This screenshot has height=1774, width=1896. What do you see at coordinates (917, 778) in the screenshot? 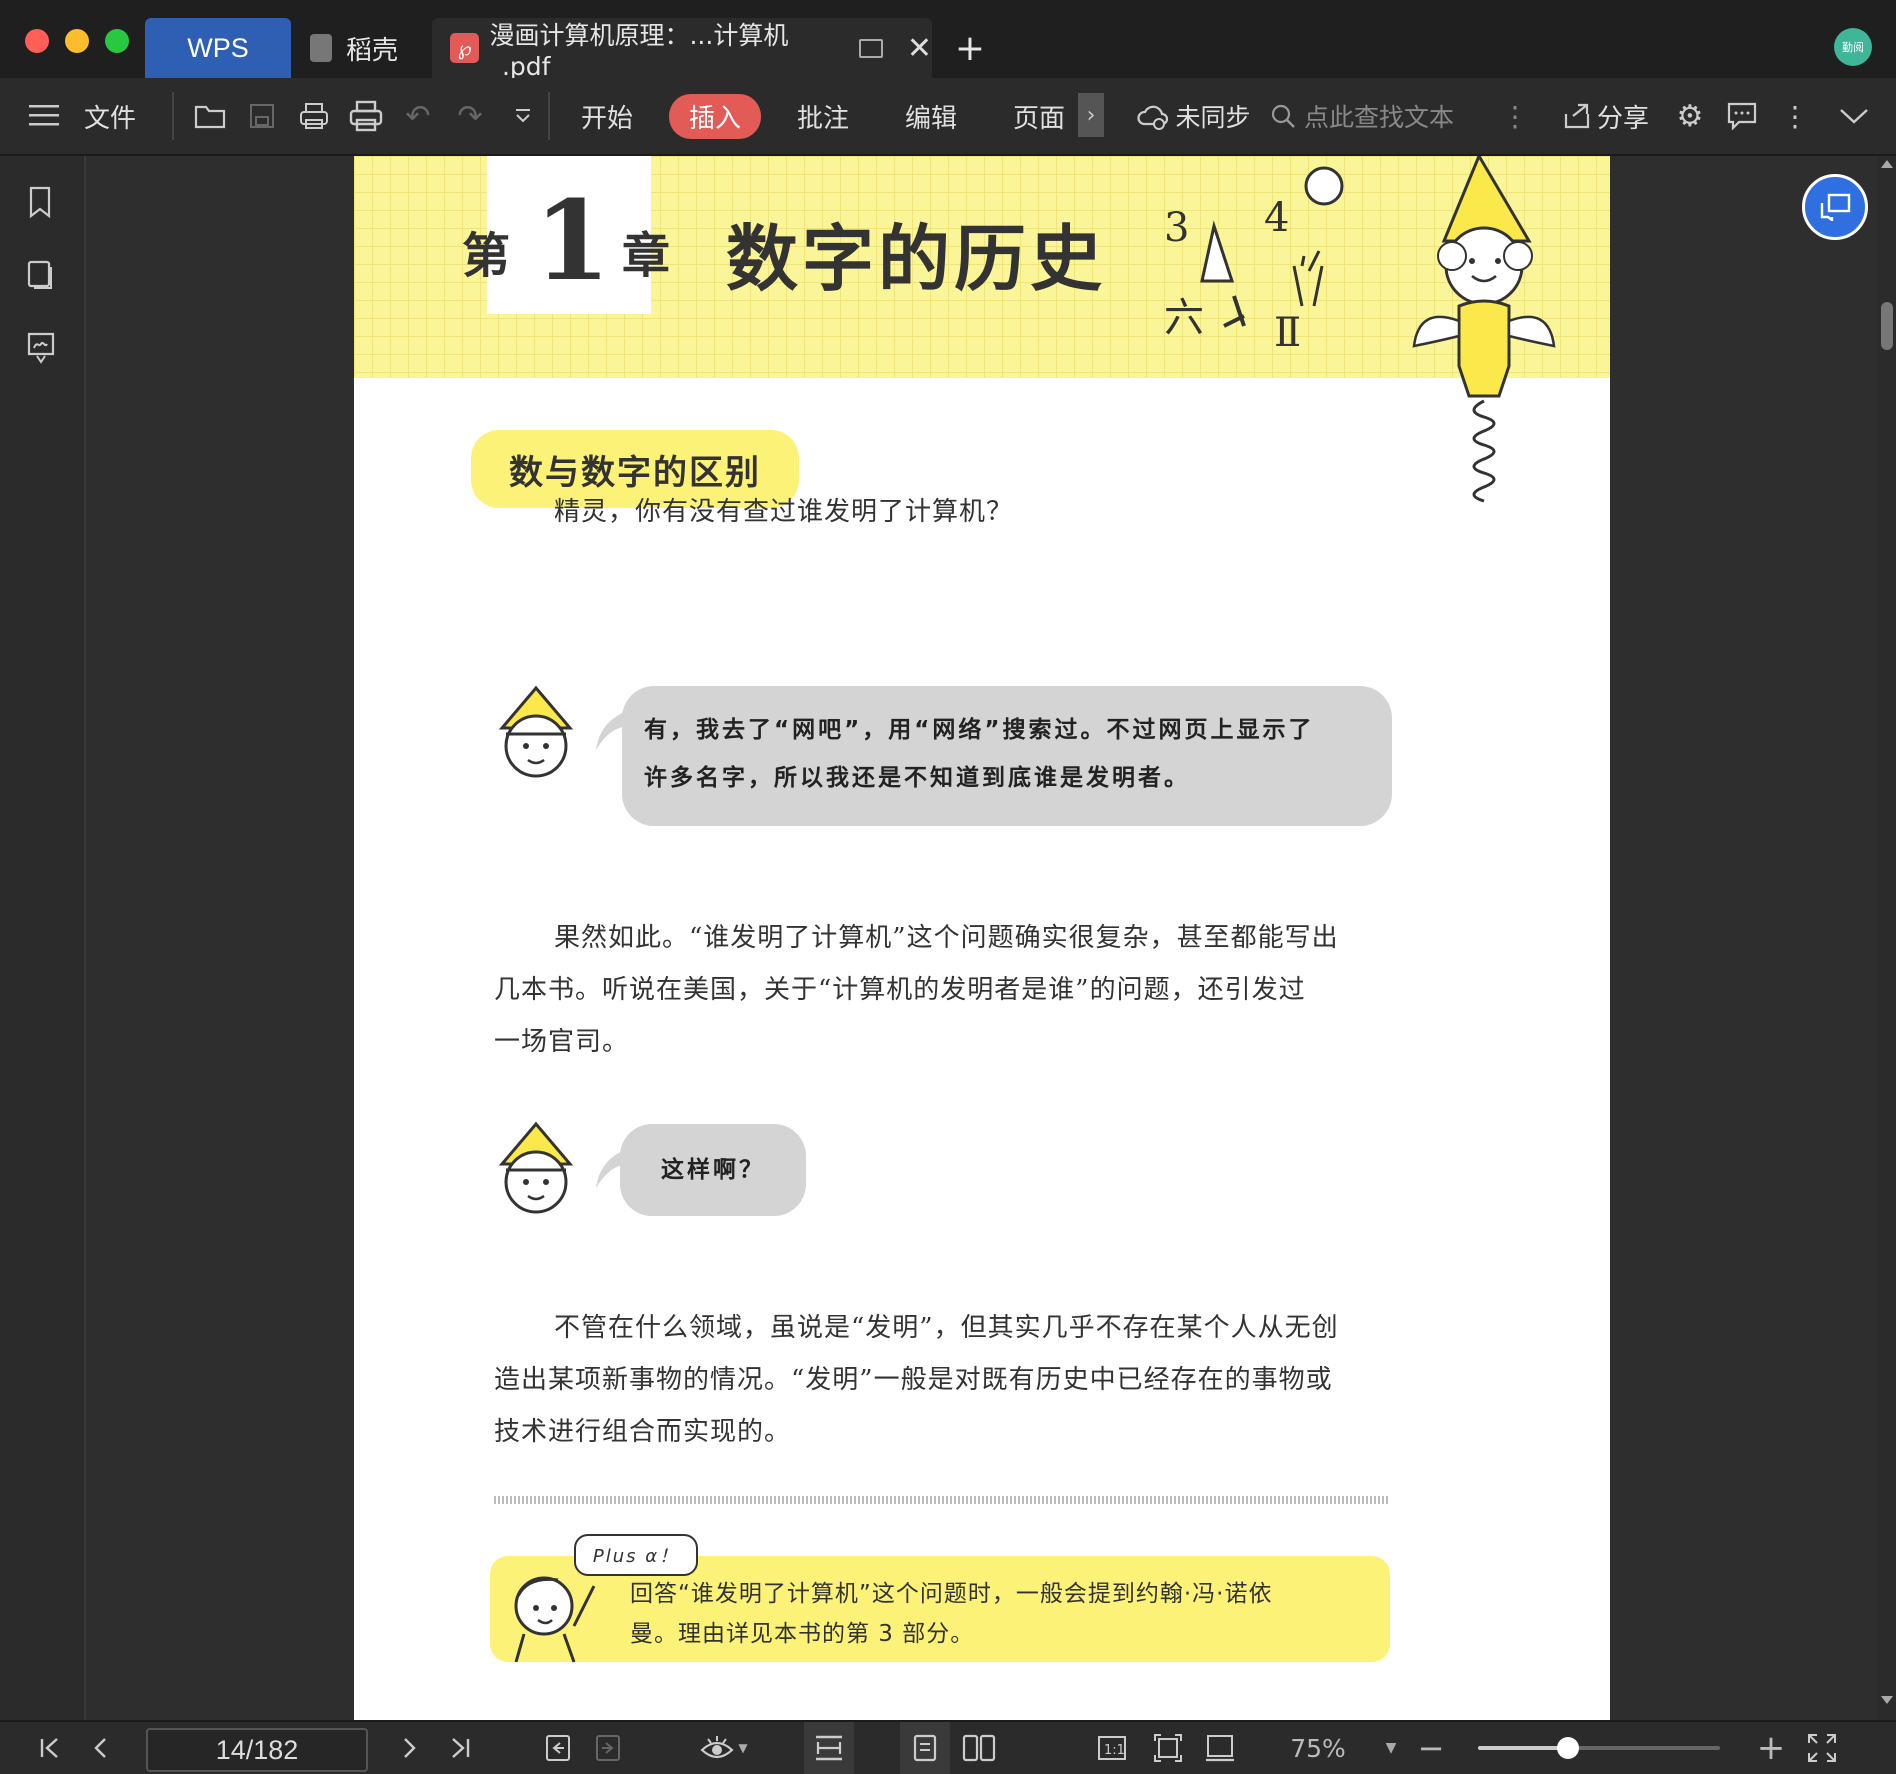
I see `bubble-1-line-2: 许多名字，所以我还是不知道到底谁是发明者。` at bounding box center [917, 778].